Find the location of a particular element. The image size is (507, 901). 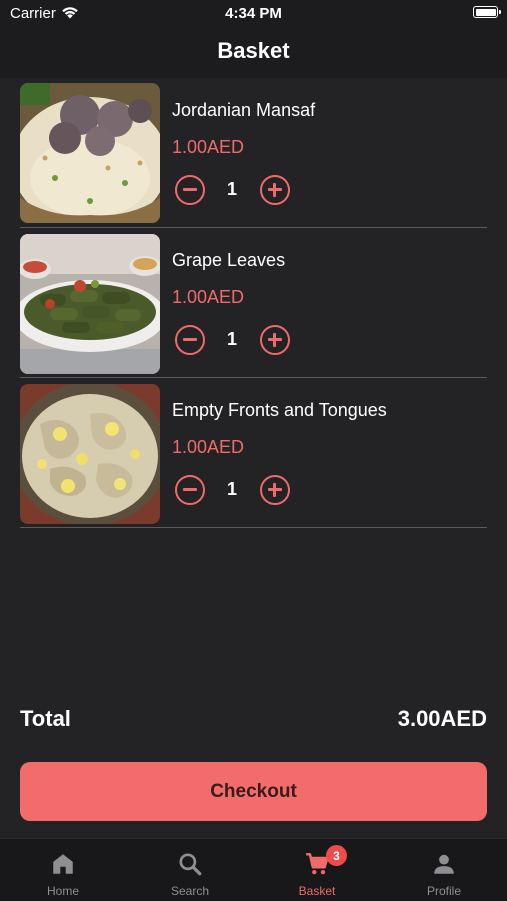

total-value: 3.00AED is located at coordinates (442, 718).